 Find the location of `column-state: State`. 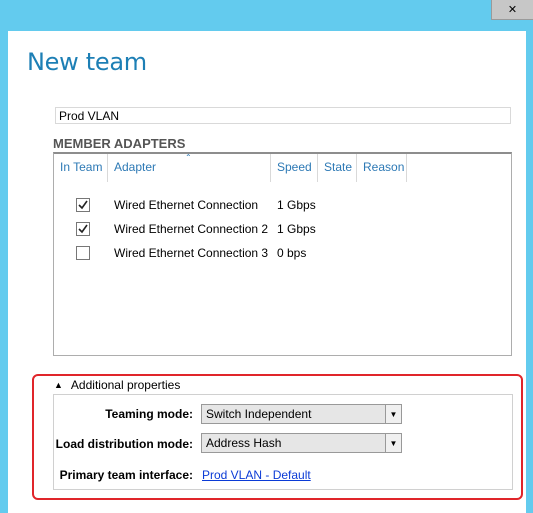

column-state: State is located at coordinates (337, 168).